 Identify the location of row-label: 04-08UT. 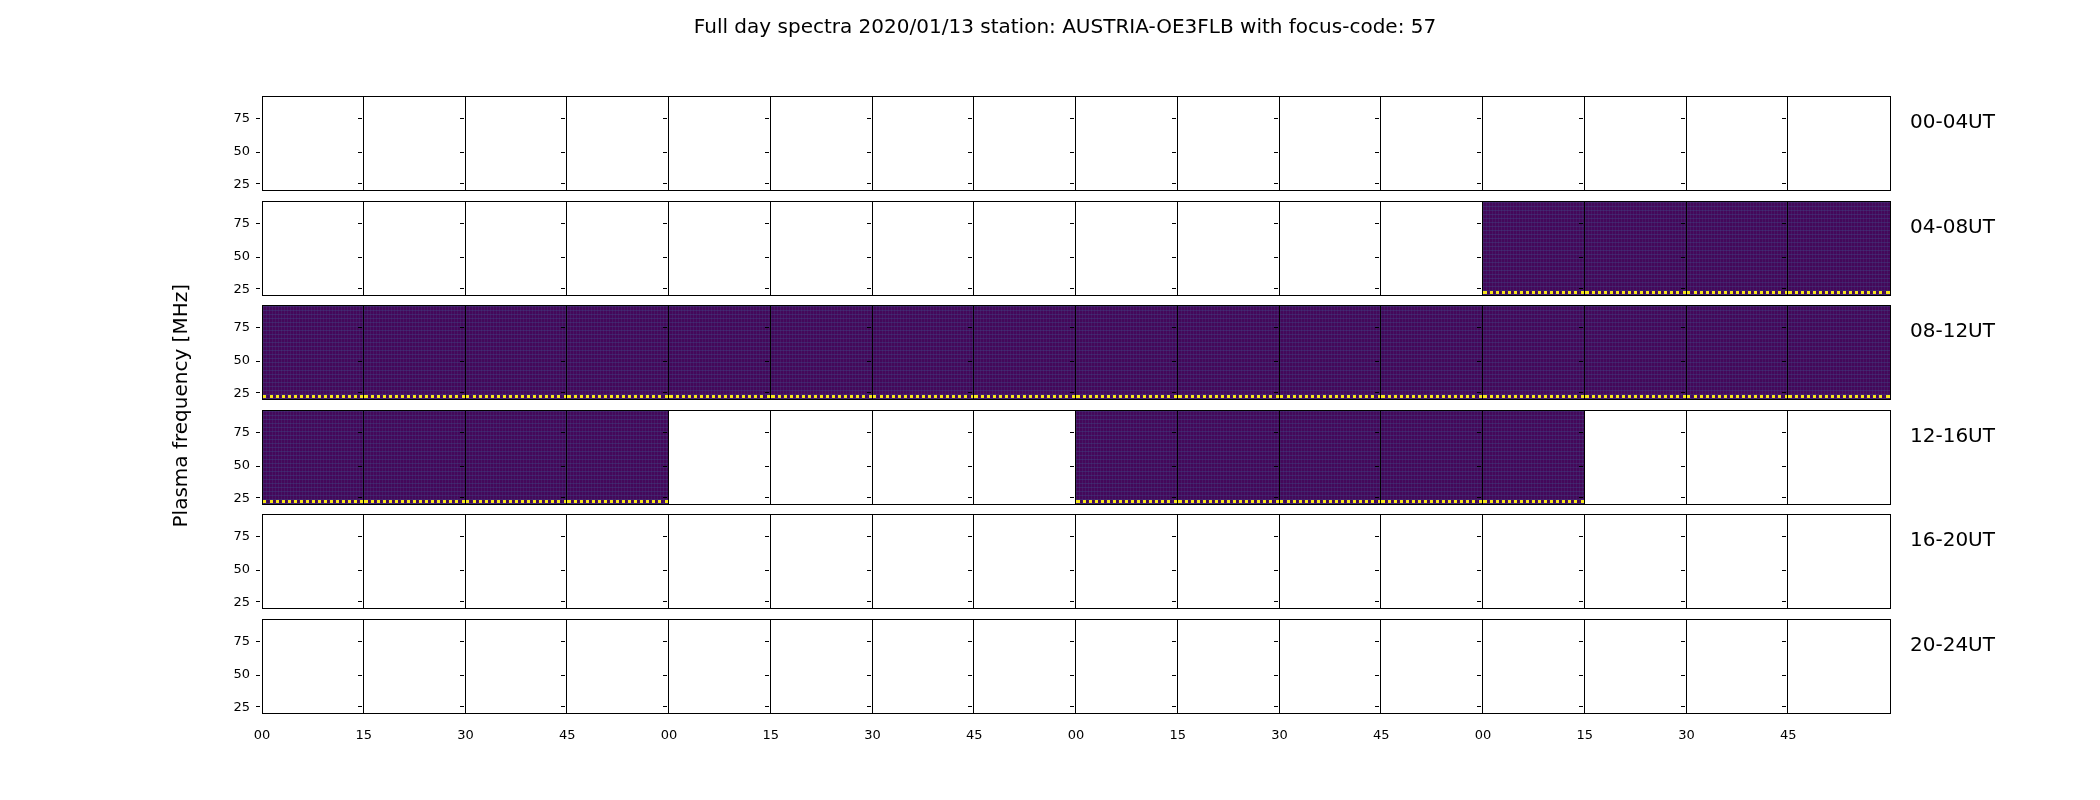
(1952, 225).